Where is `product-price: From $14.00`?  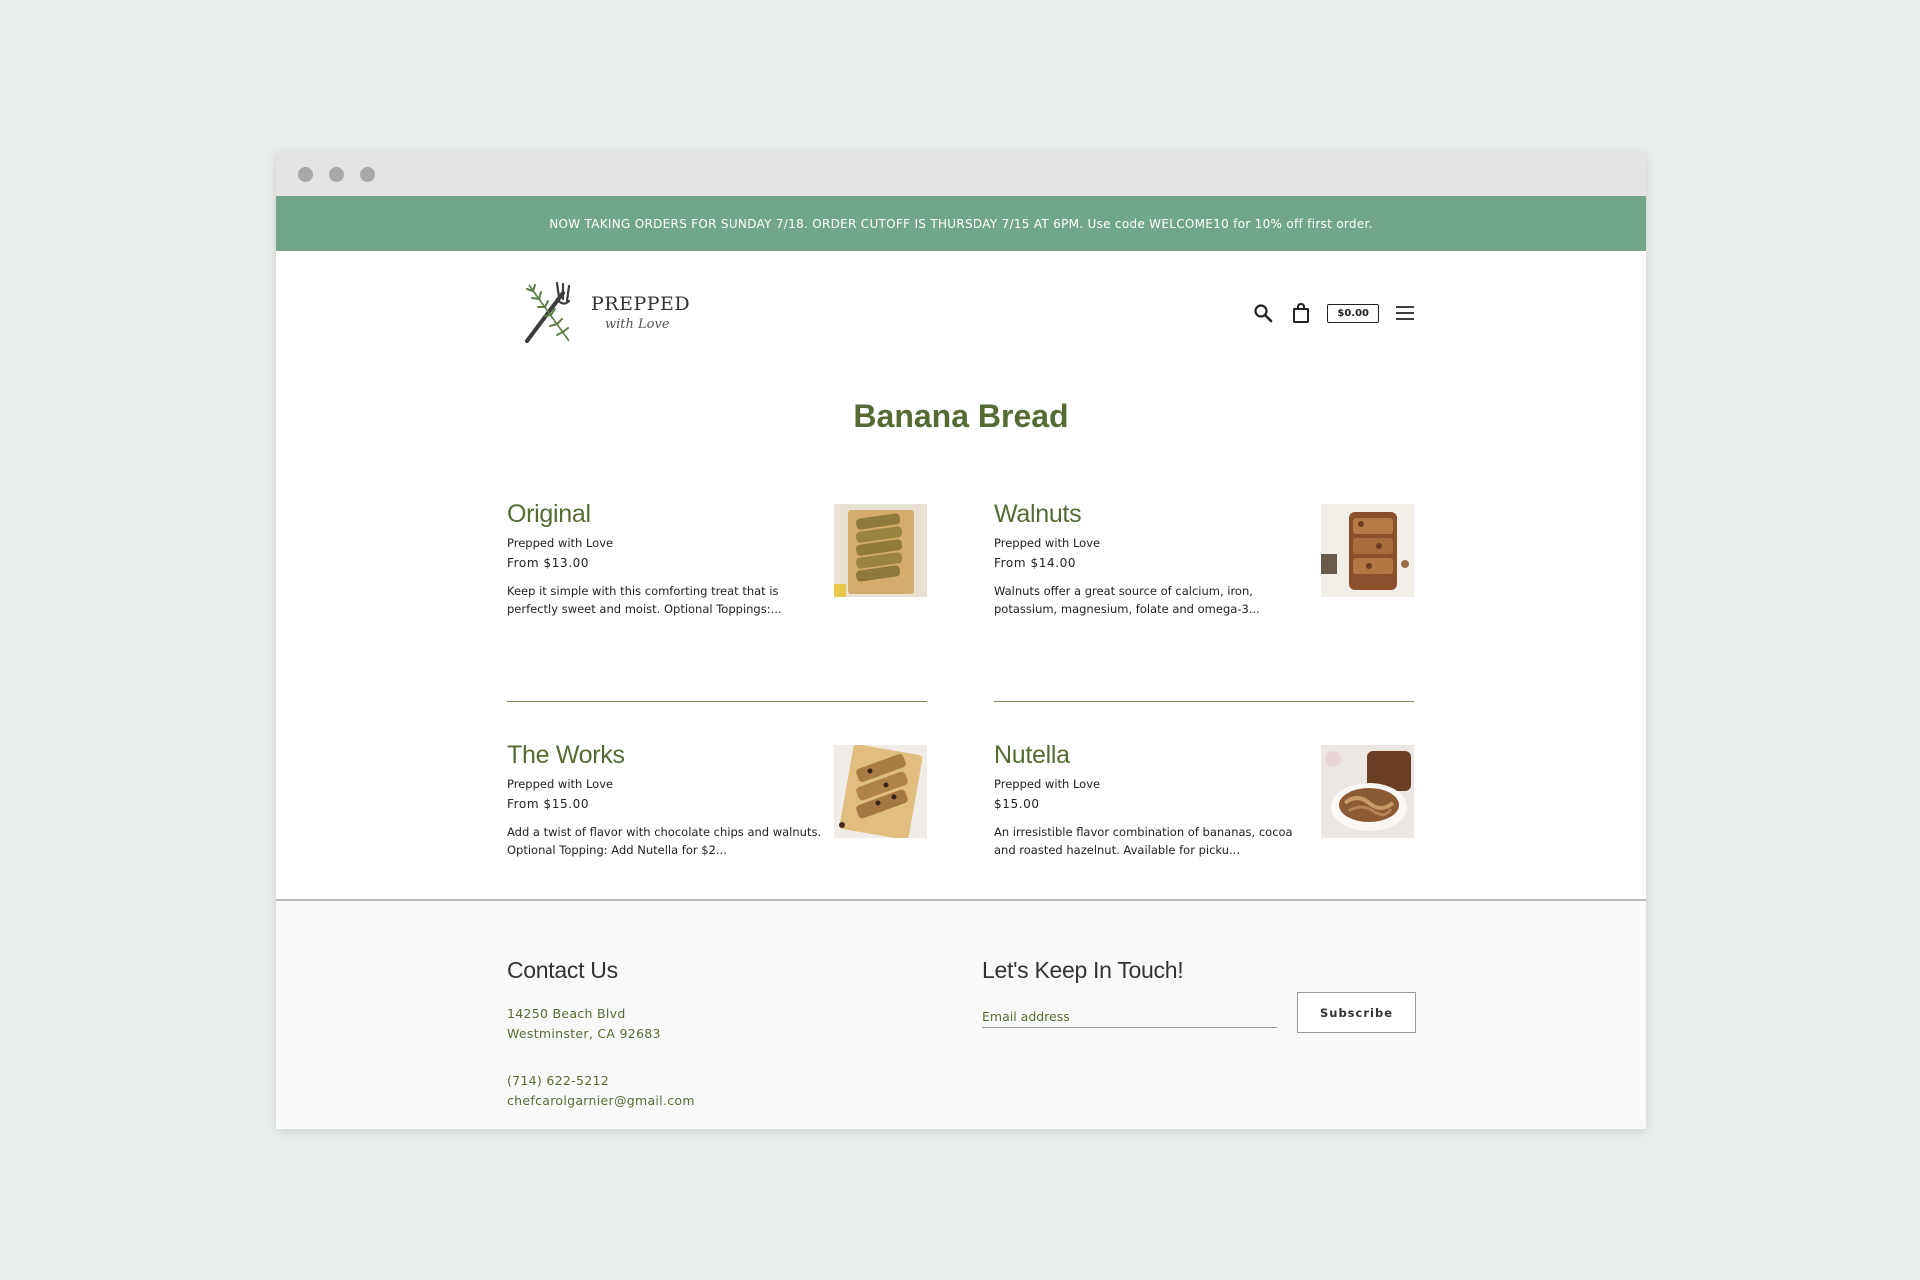
product-price: From $14.00 is located at coordinates (1035, 563).